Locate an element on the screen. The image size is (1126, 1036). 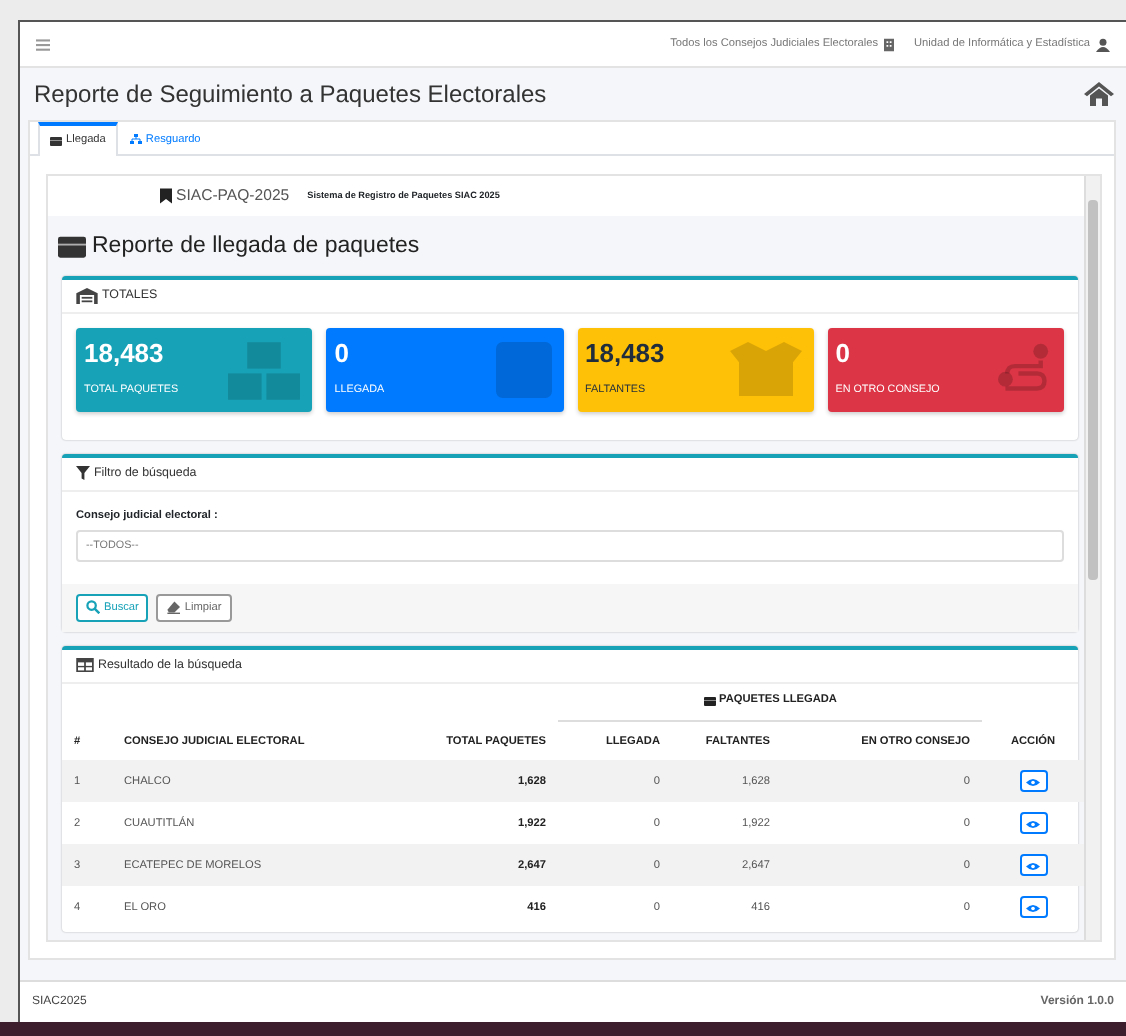
table-icon is located at coordinates (85, 665).